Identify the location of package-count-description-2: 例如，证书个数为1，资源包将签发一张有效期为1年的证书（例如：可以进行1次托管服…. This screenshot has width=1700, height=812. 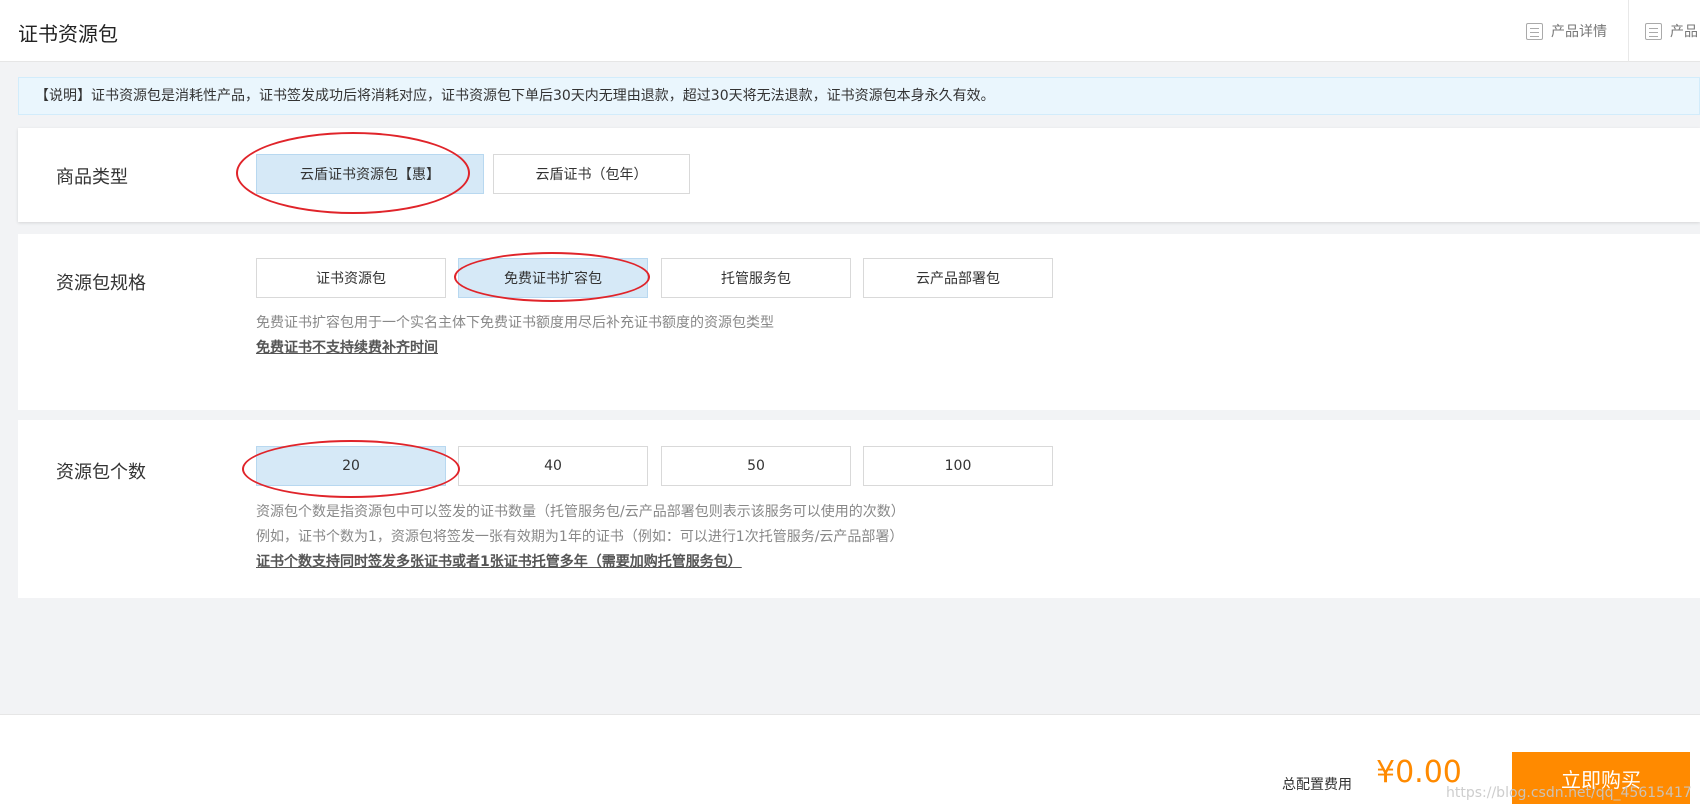
(580, 537).